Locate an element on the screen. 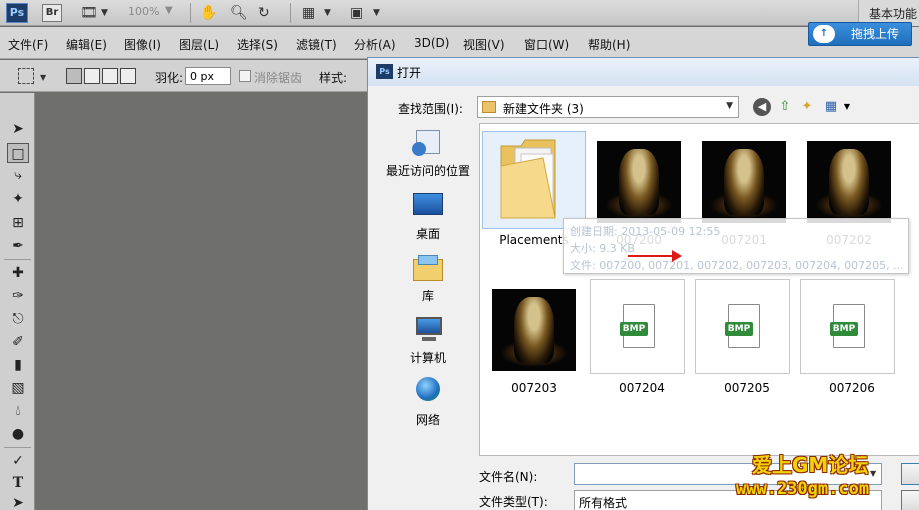 This screenshot has width=919, height=510. menu-filter: 滤镜(T) is located at coordinates (316, 44).